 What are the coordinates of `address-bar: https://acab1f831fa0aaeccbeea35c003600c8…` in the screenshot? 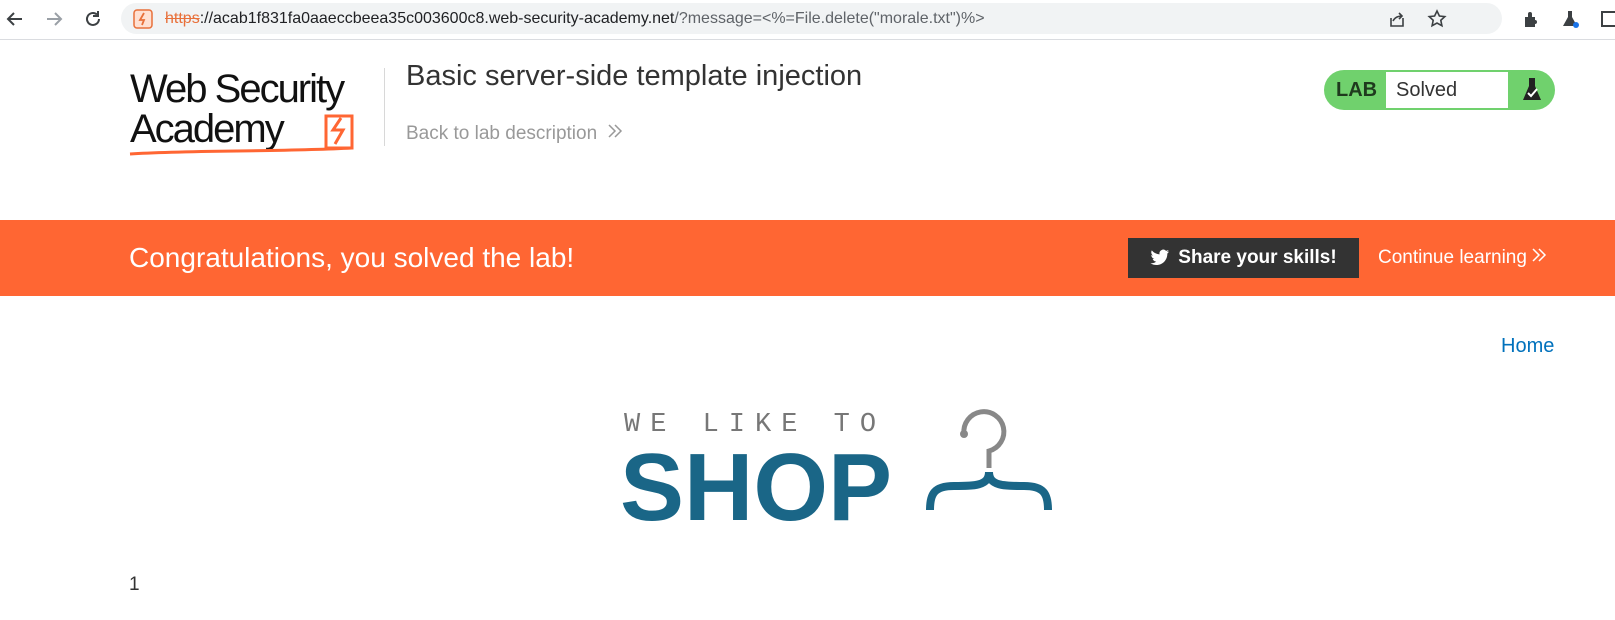 It's located at (811, 18).